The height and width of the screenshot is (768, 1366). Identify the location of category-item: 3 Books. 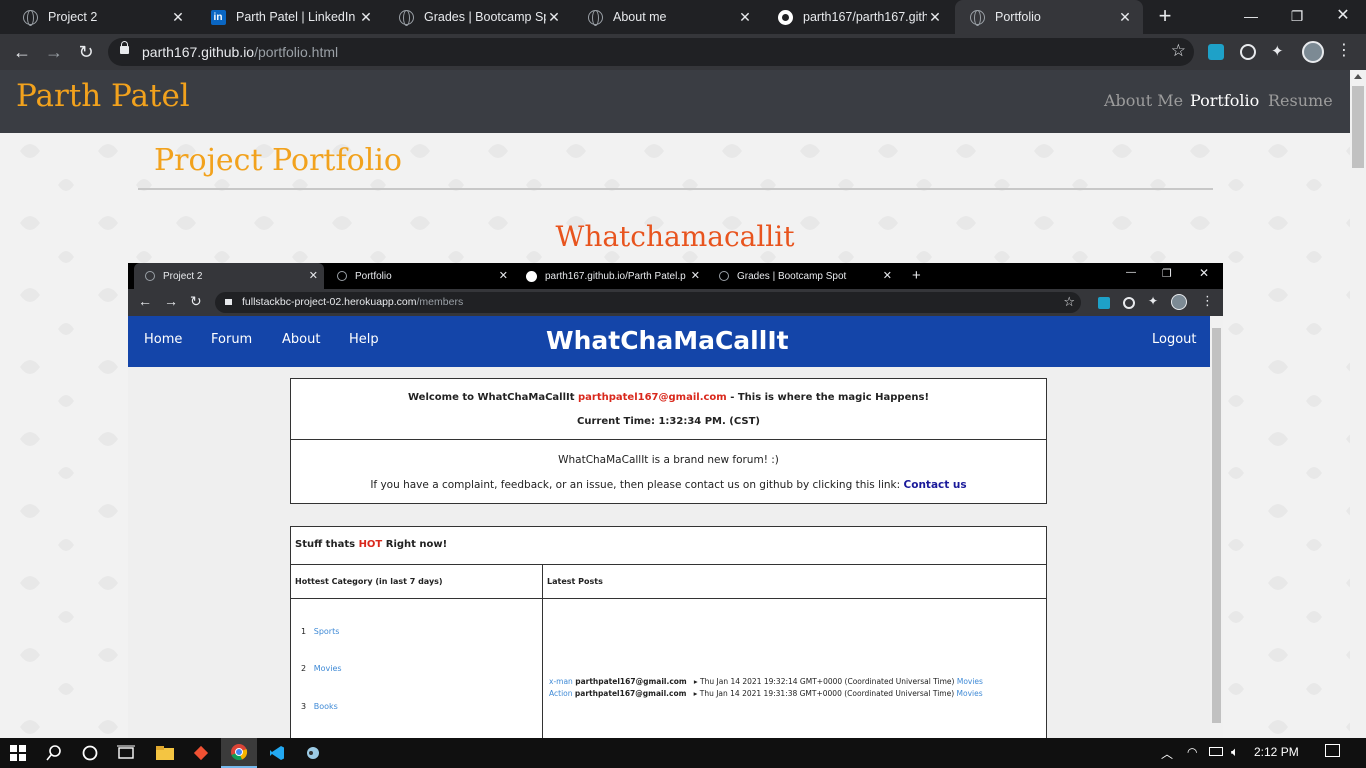
(319, 706).